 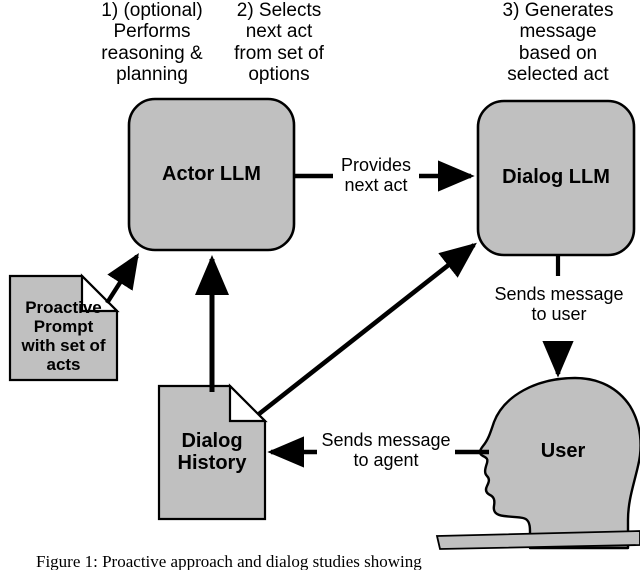 I want to click on edge-prompt-to-actor, so click(x=122, y=279).